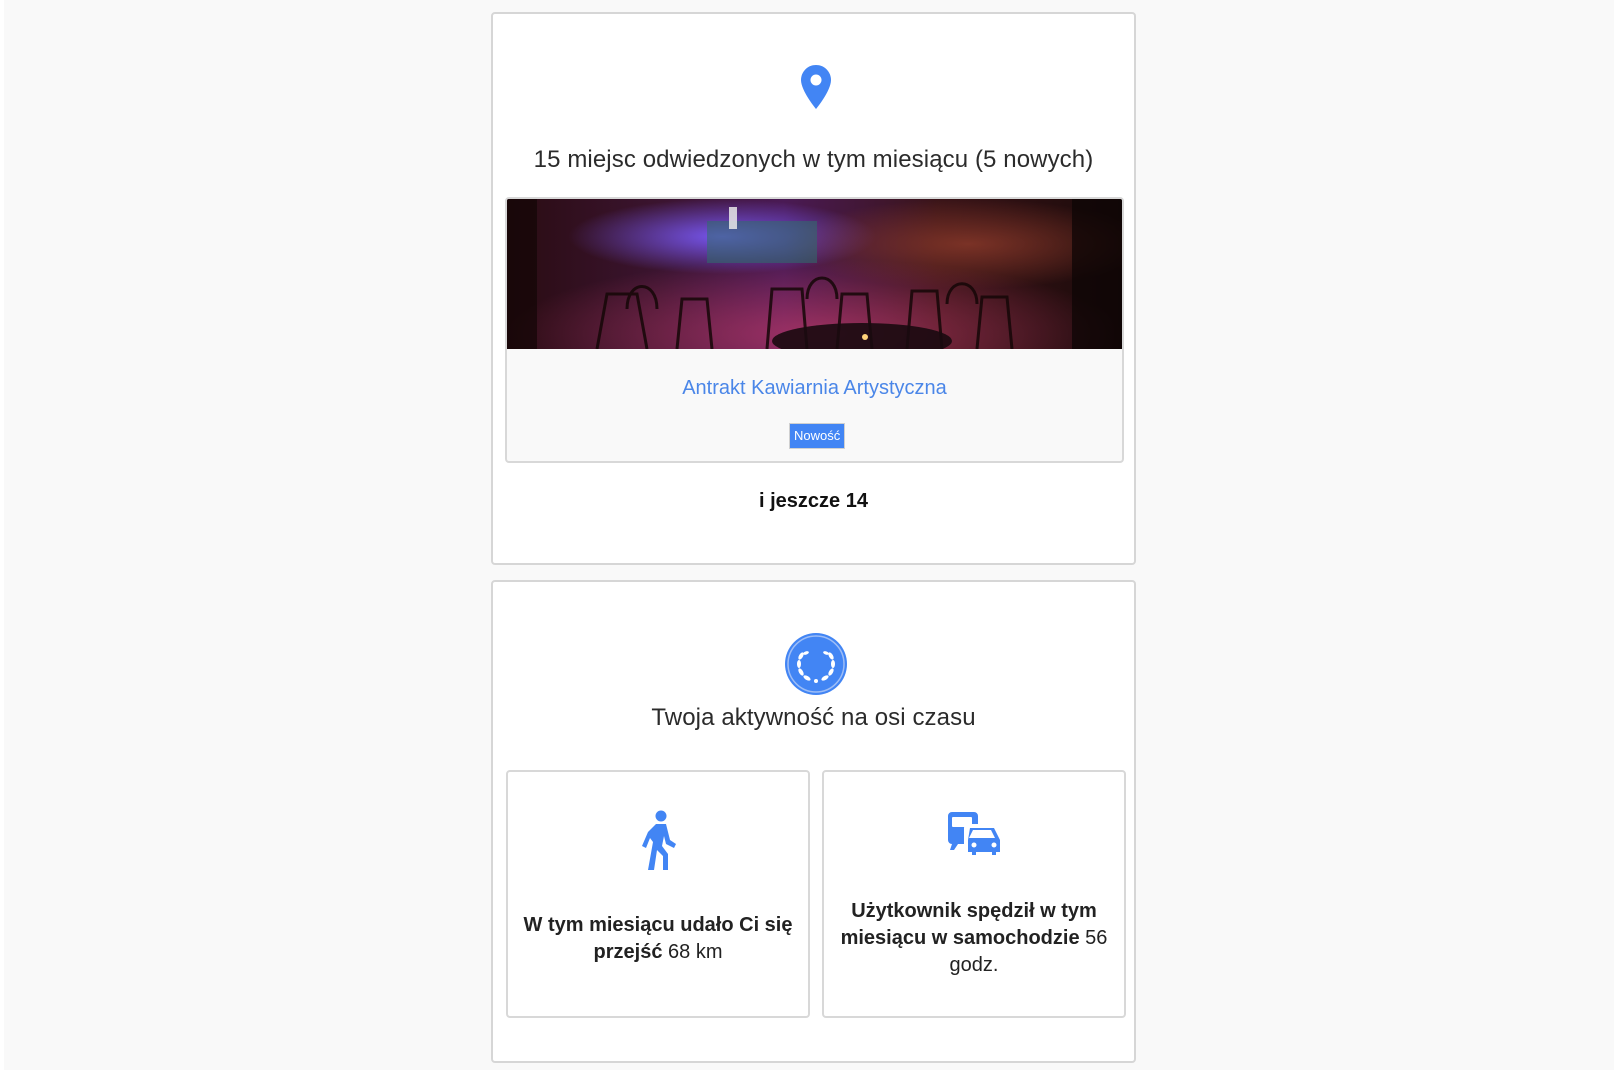 This screenshot has width=1614, height=1070. I want to click on more-places-count: i jeszcze 14, so click(813, 501).